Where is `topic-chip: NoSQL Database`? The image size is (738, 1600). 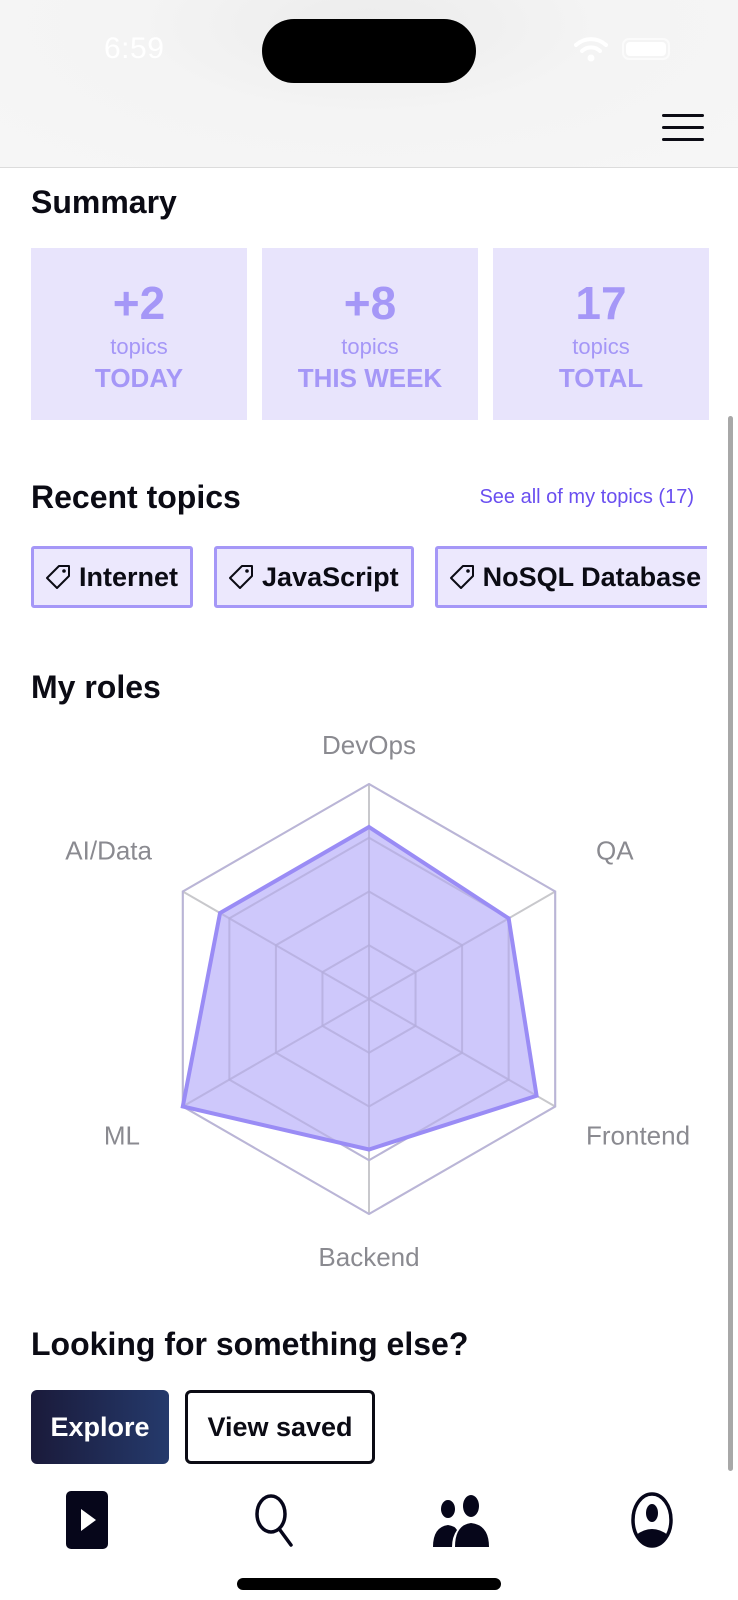 topic-chip: NoSQL Database is located at coordinates (570, 577).